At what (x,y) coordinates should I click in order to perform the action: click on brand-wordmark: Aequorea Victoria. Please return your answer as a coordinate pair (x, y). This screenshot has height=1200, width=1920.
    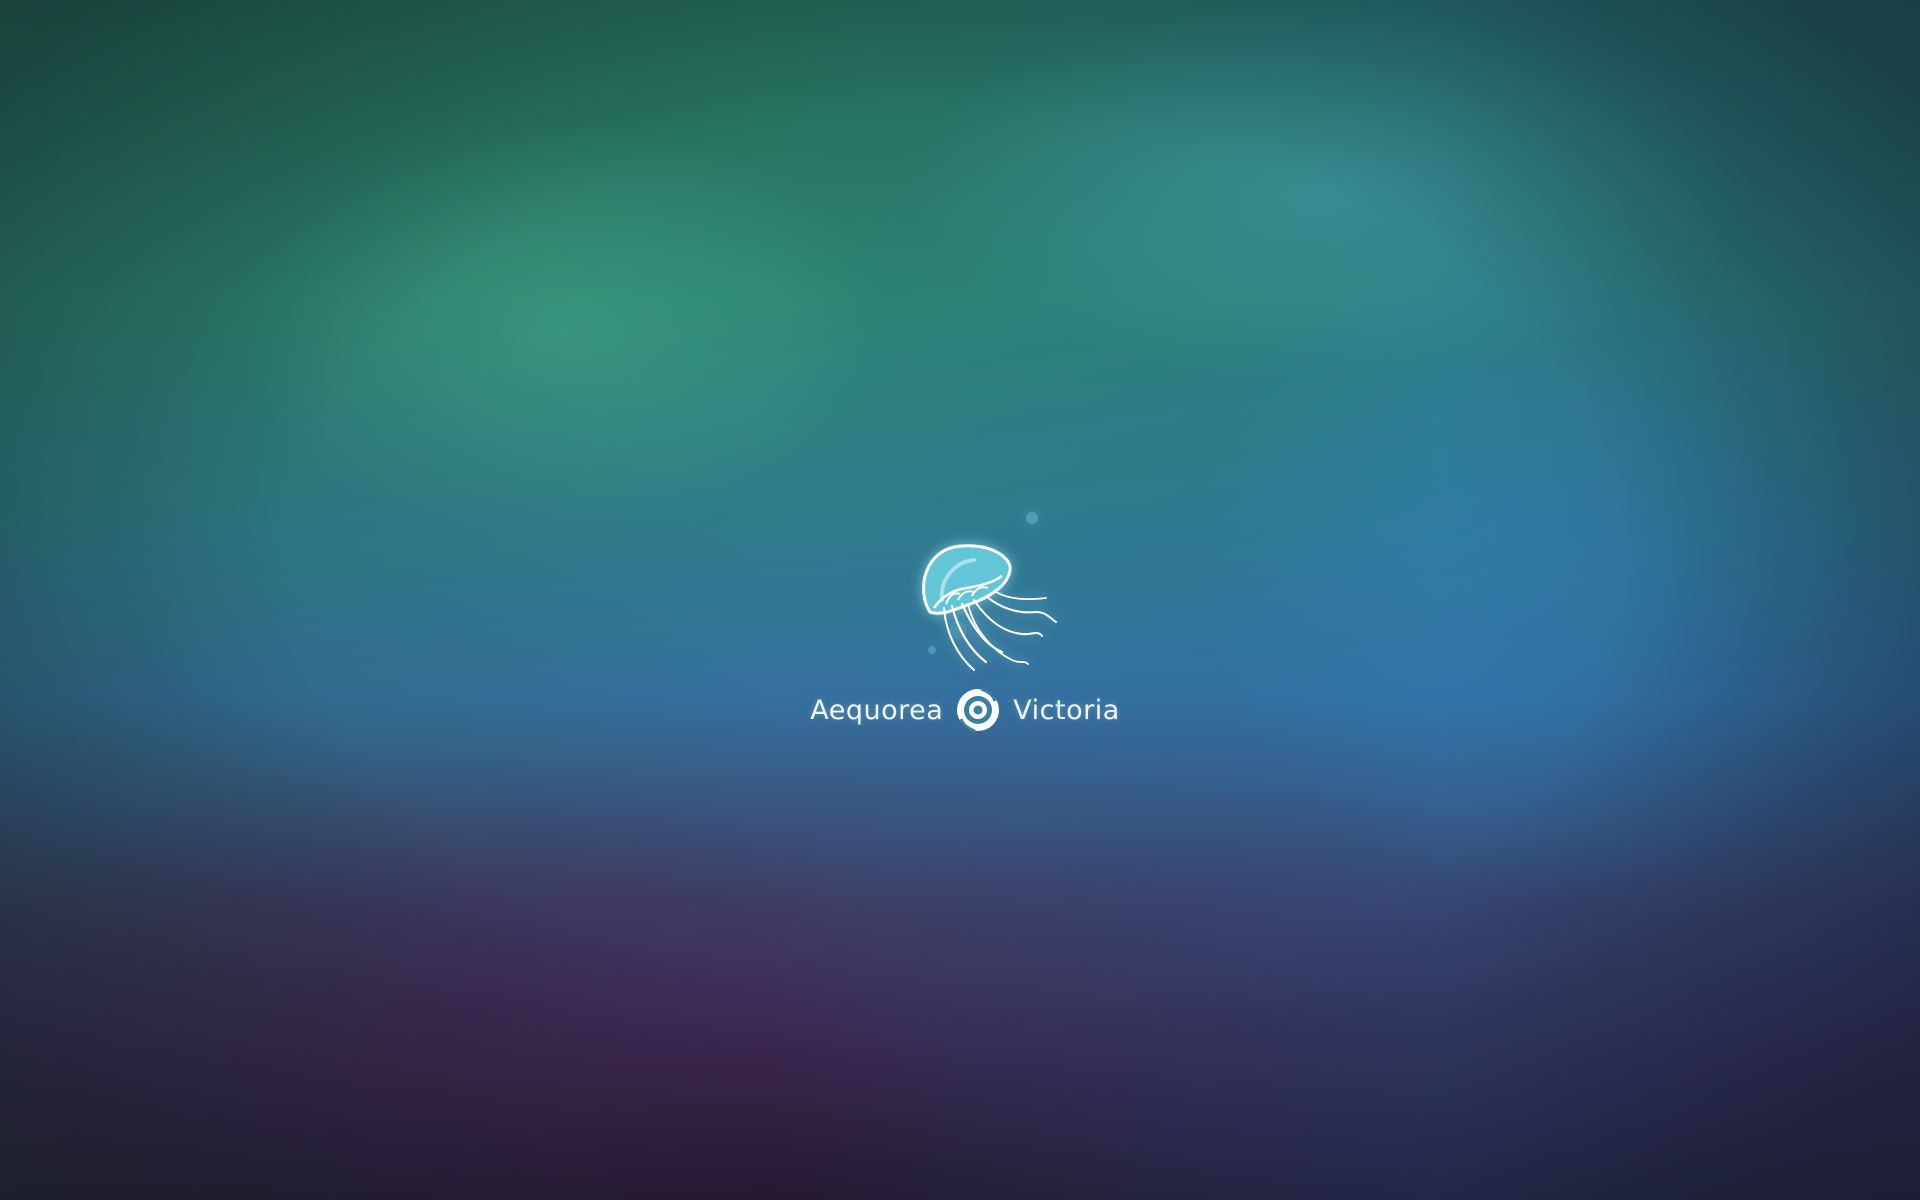
    Looking at the image, I should click on (965, 710).